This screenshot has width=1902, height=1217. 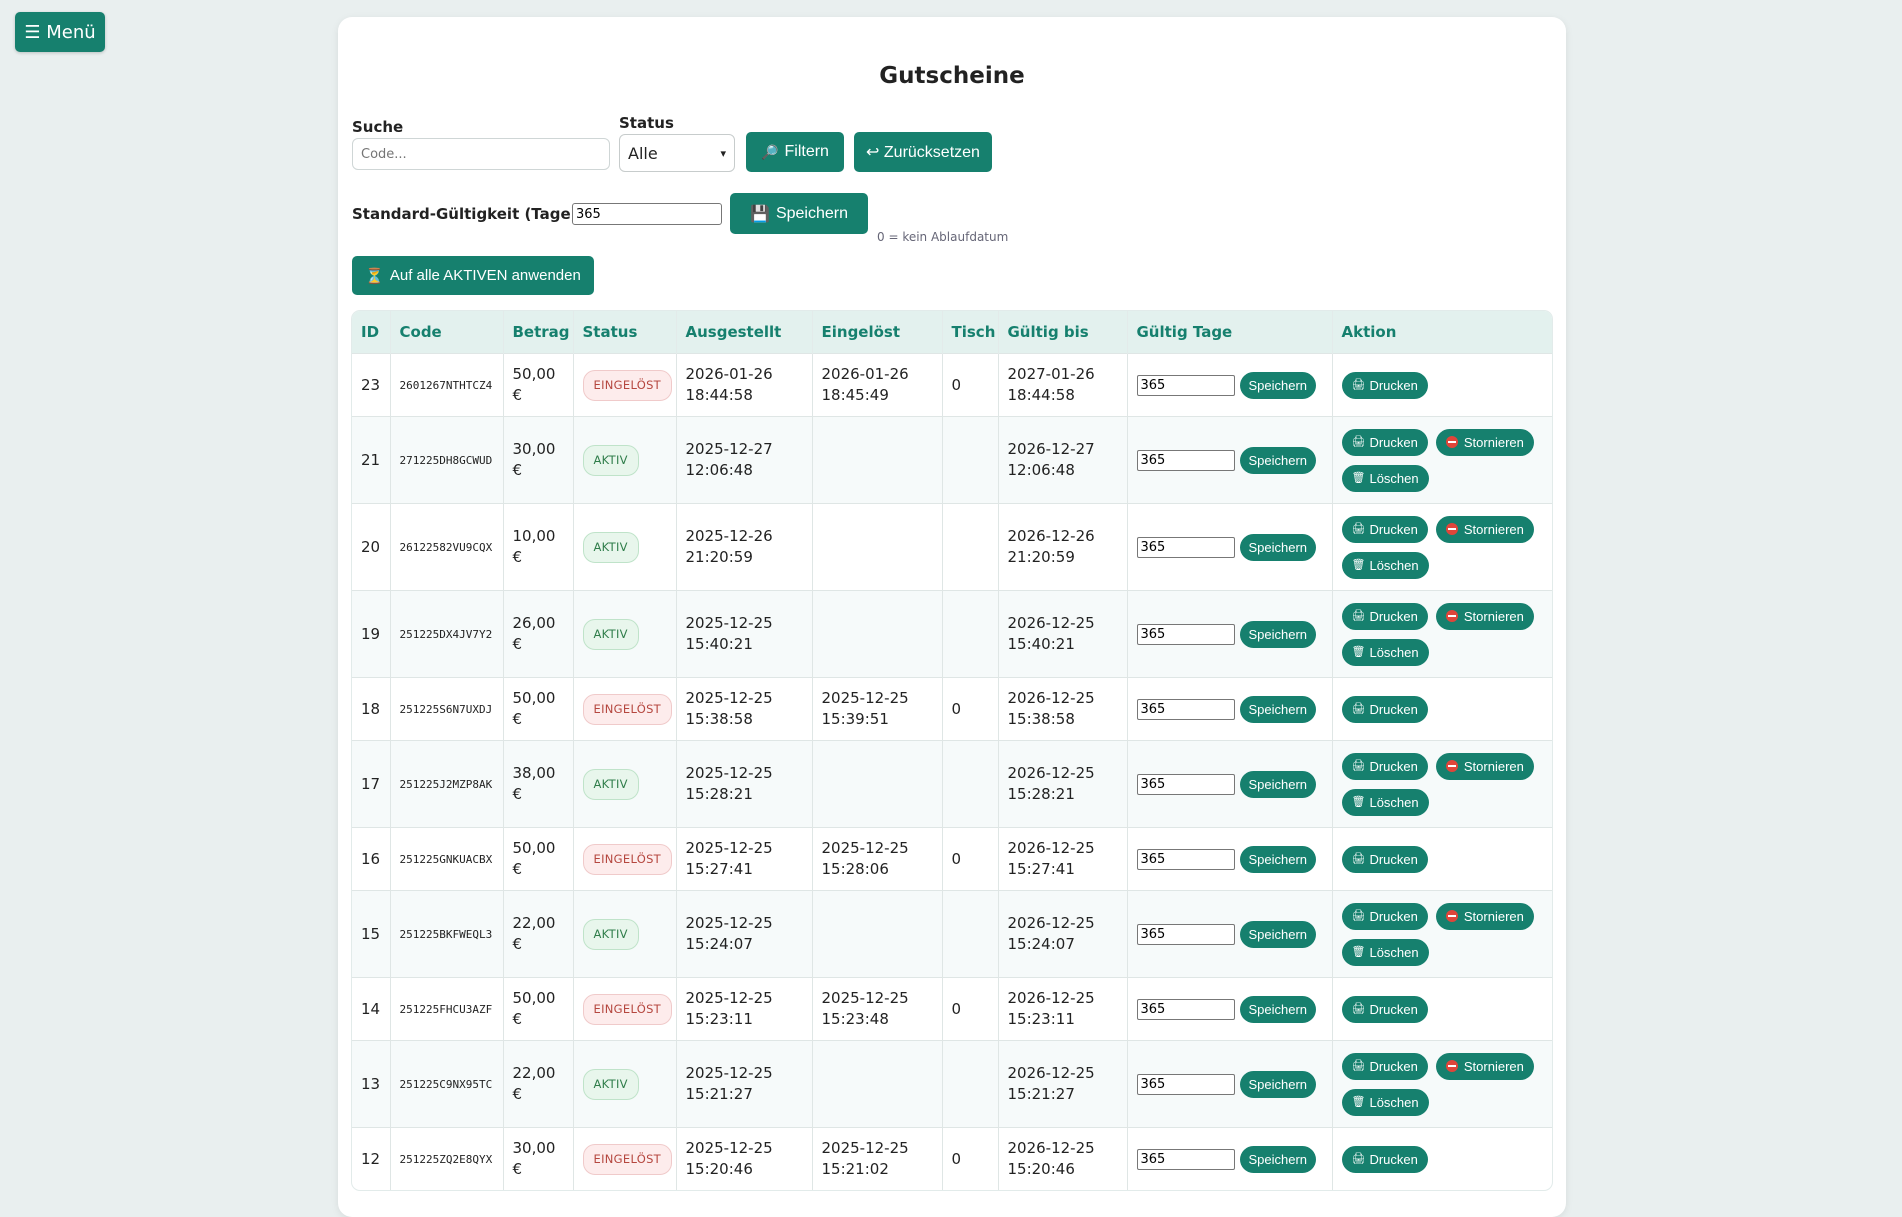 What do you see at coordinates (877, 709) in the screenshot?
I see `cell-redeemed: 2025-12-25 15:39:51` at bounding box center [877, 709].